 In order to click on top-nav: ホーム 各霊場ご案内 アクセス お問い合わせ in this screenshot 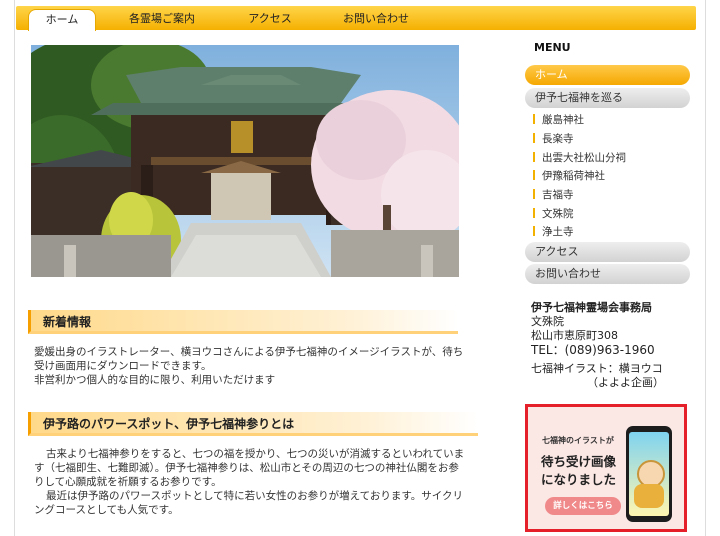, I will do `click(356, 18)`.